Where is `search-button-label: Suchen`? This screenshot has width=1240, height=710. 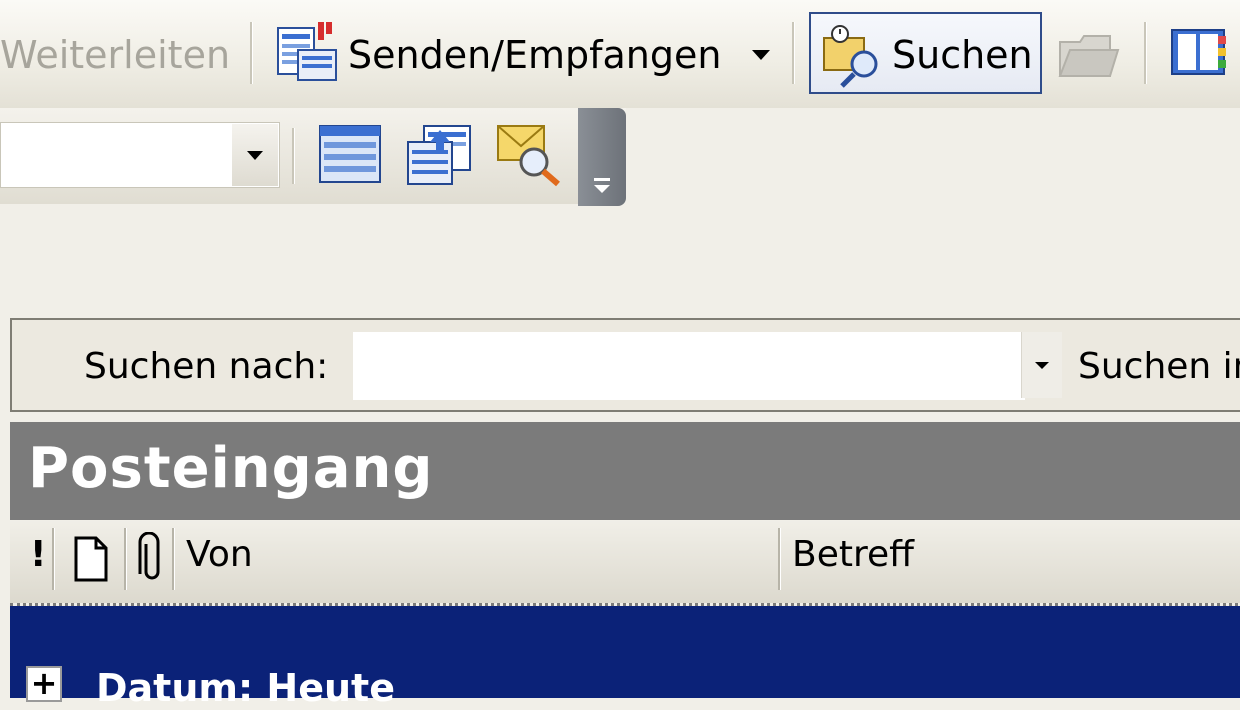
search-button-label: Suchen is located at coordinates (962, 55).